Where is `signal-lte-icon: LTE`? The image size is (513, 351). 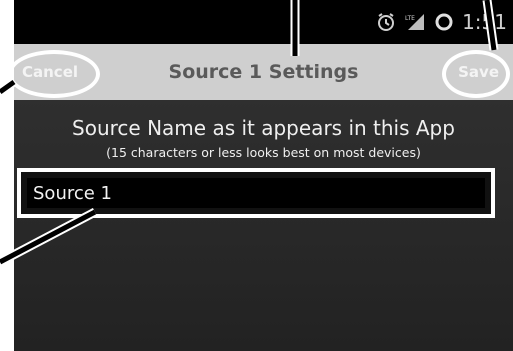 signal-lte-icon: LTE is located at coordinates (415, 22).